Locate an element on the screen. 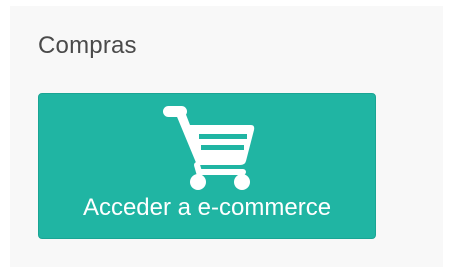 The height and width of the screenshot is (273, 450). panel-title: Compras is located at coordinates (87, 45).